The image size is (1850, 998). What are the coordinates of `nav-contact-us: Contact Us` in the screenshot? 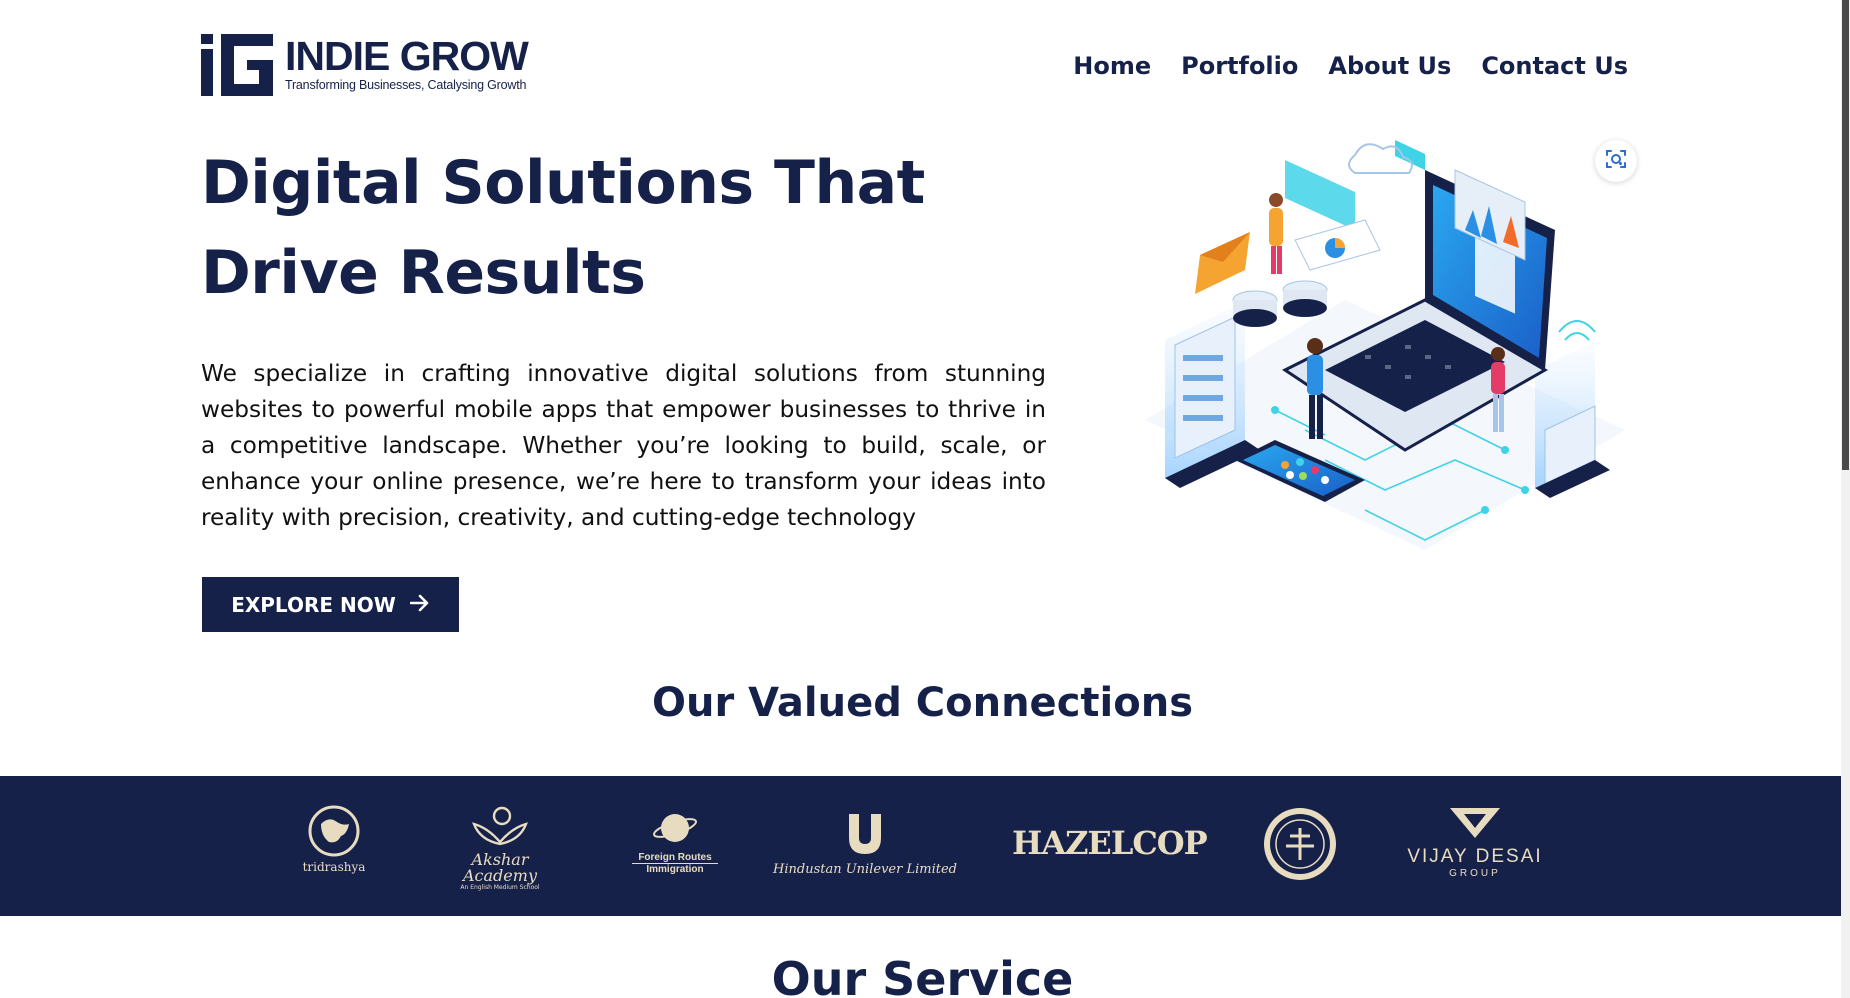 It's located at (1554, 66).